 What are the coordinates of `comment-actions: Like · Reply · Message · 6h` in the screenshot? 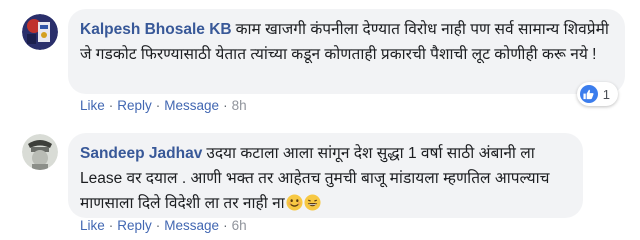 It's located at (163, 225).